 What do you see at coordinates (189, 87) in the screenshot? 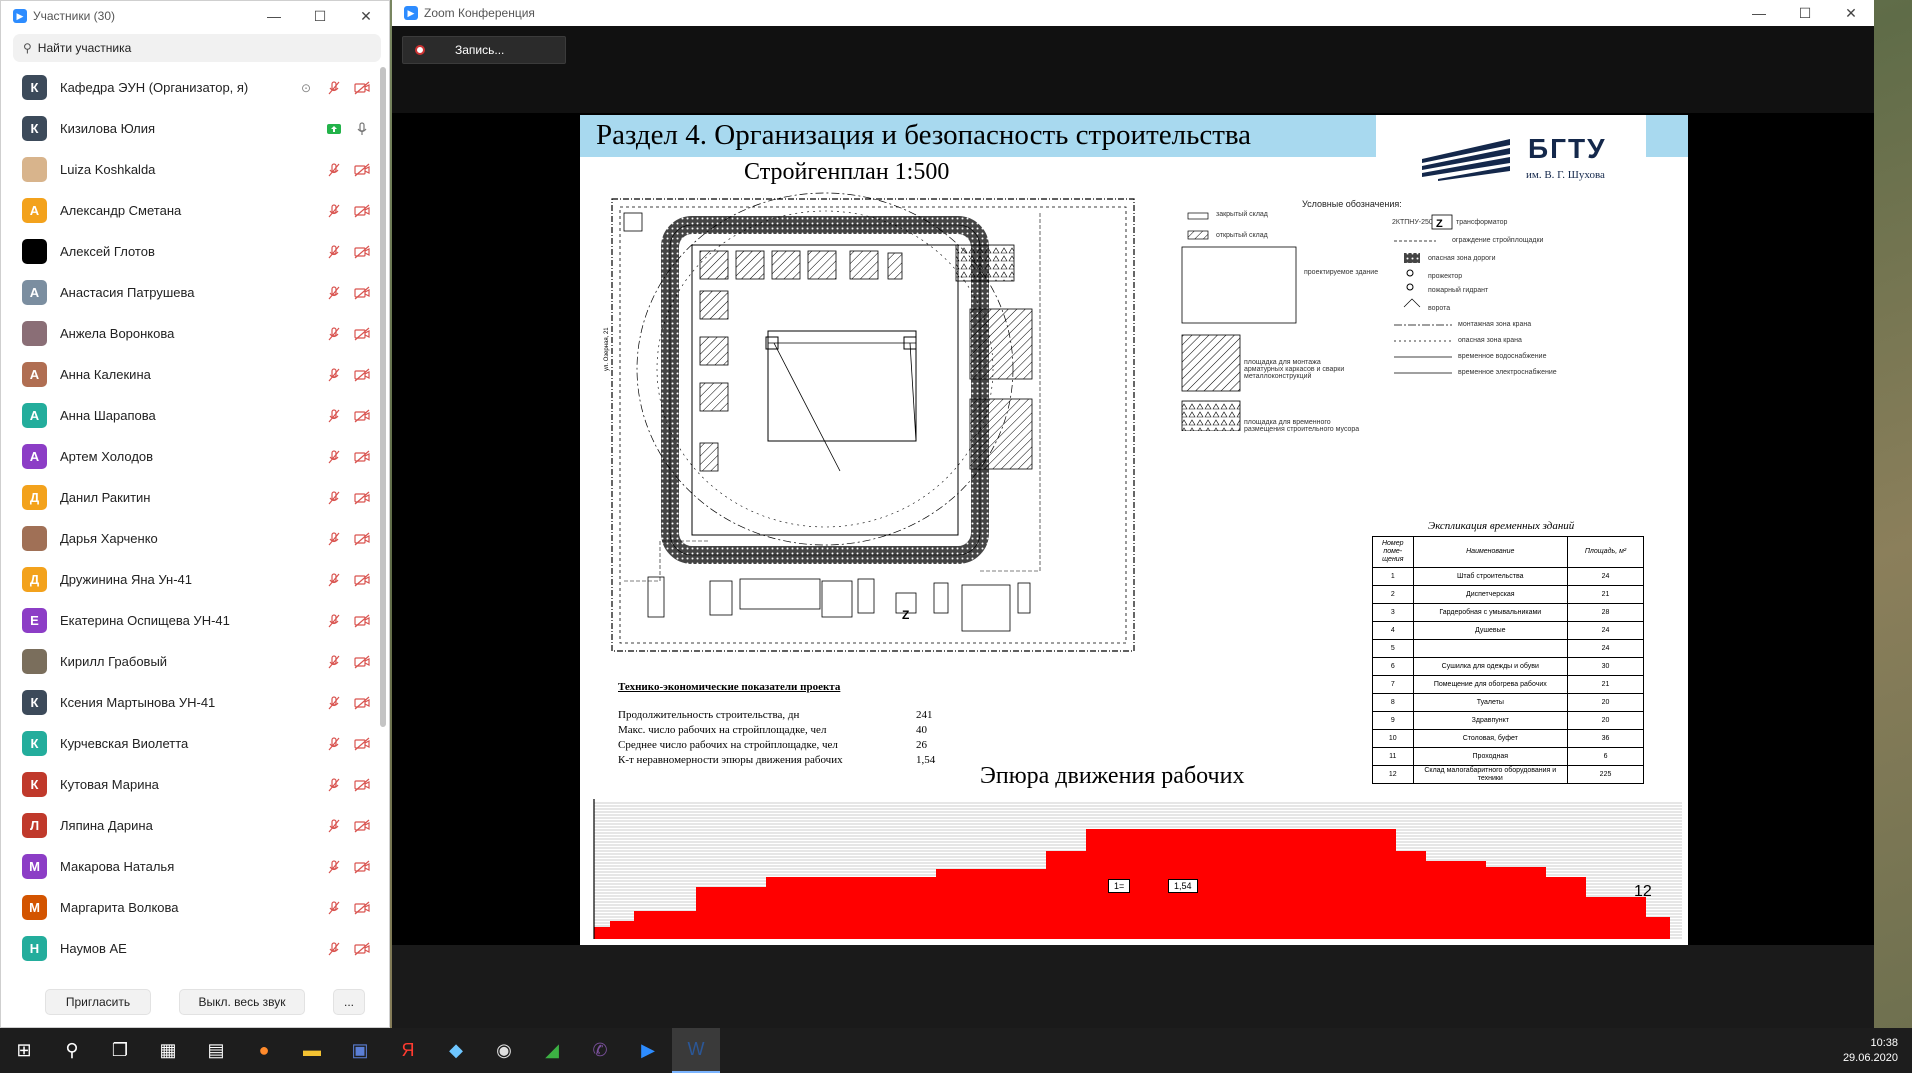
I see `participant-row: К Кафедра ЭУН (Организатор, я) ⊙` at bounding box center [189, 87].